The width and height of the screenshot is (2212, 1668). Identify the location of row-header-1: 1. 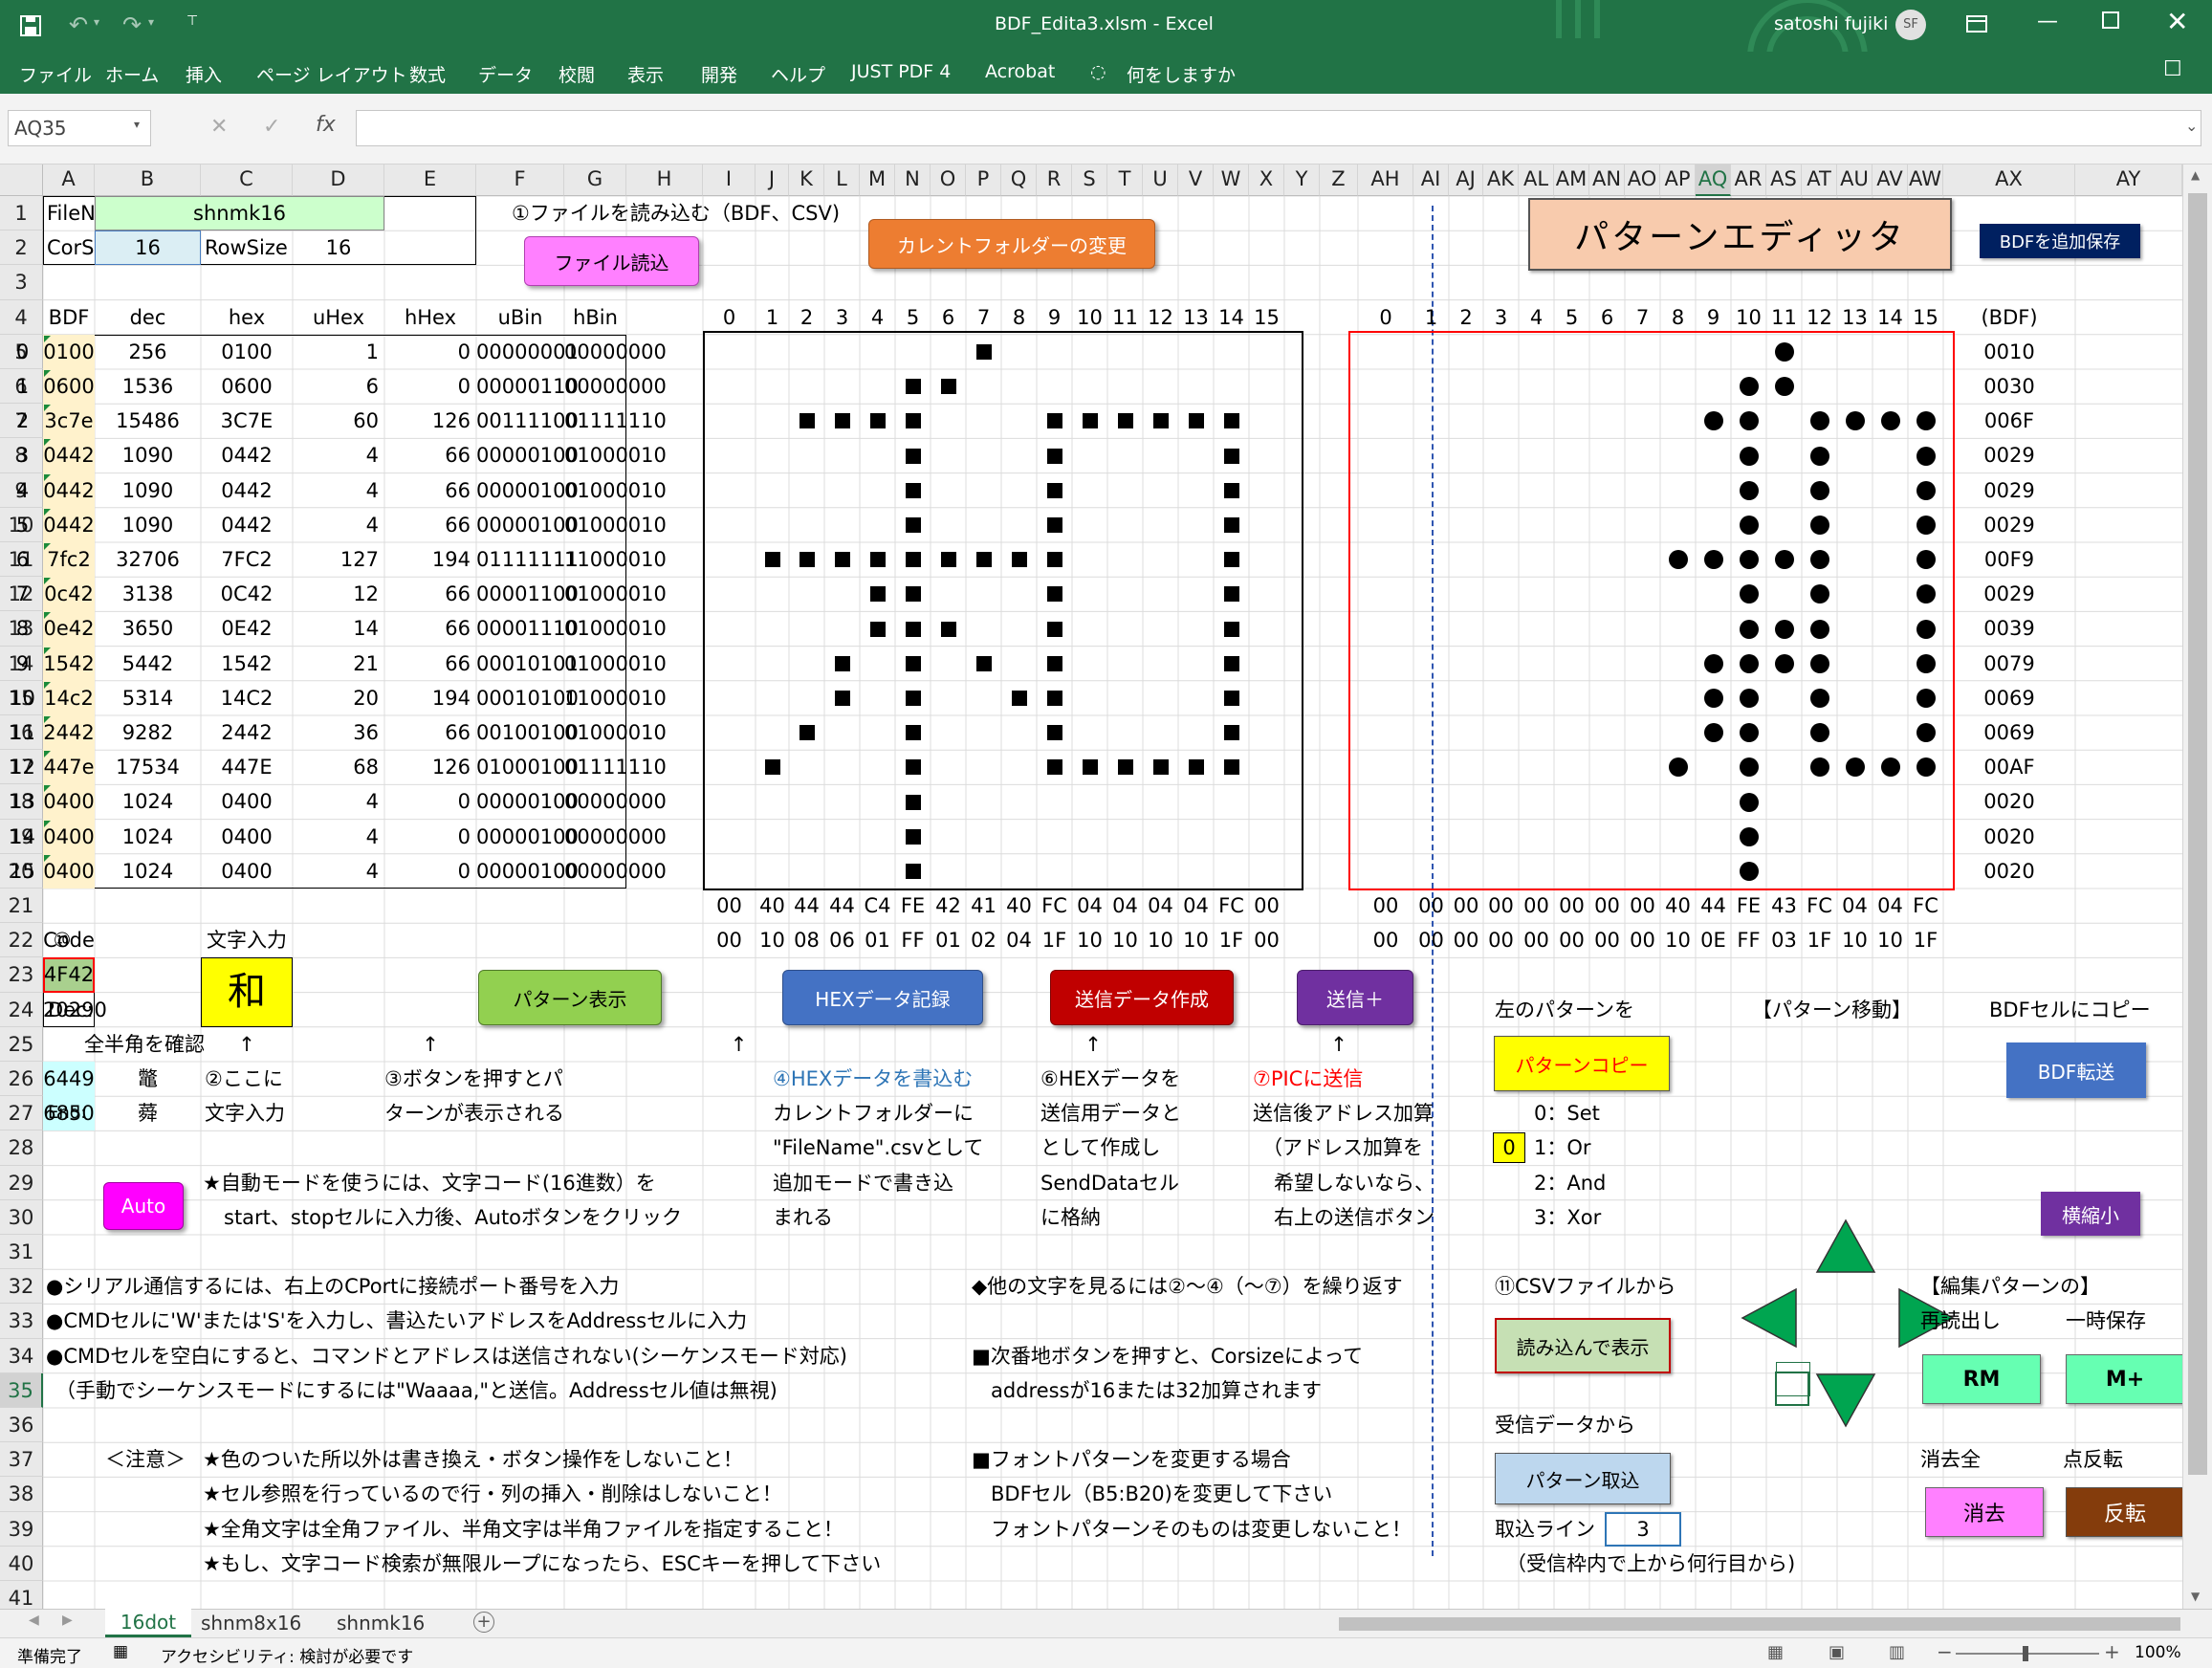
(22, 213).